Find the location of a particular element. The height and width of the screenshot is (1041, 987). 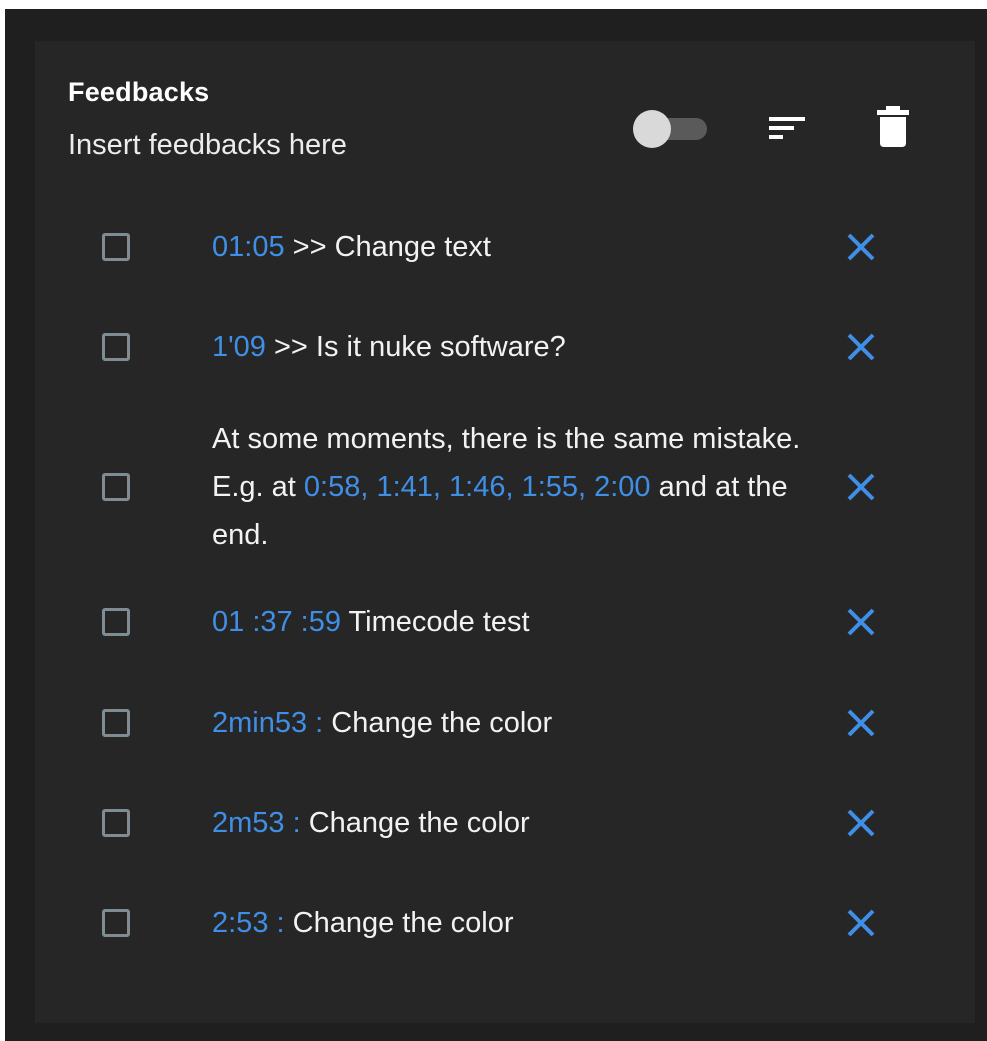

trash-icon is located at coordinates (893, 126).